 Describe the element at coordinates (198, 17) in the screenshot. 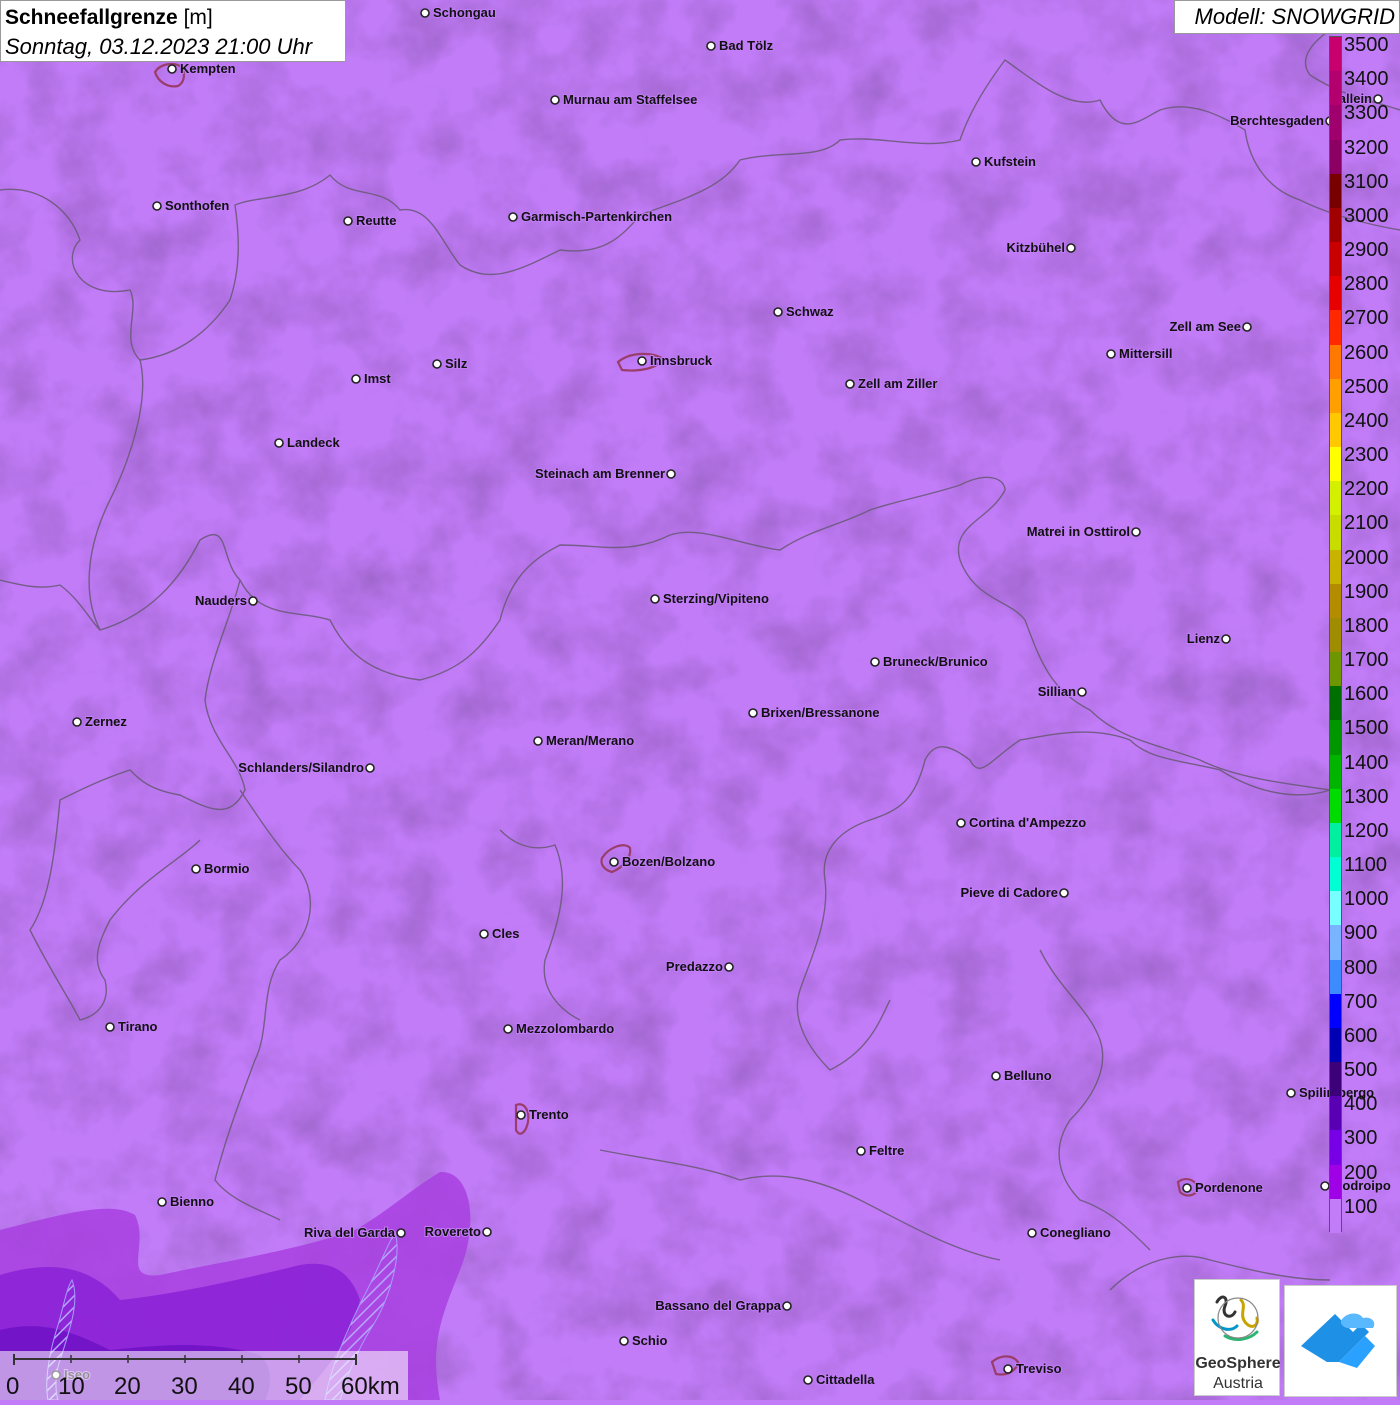

I see `variable-unit: [m]` at that location.